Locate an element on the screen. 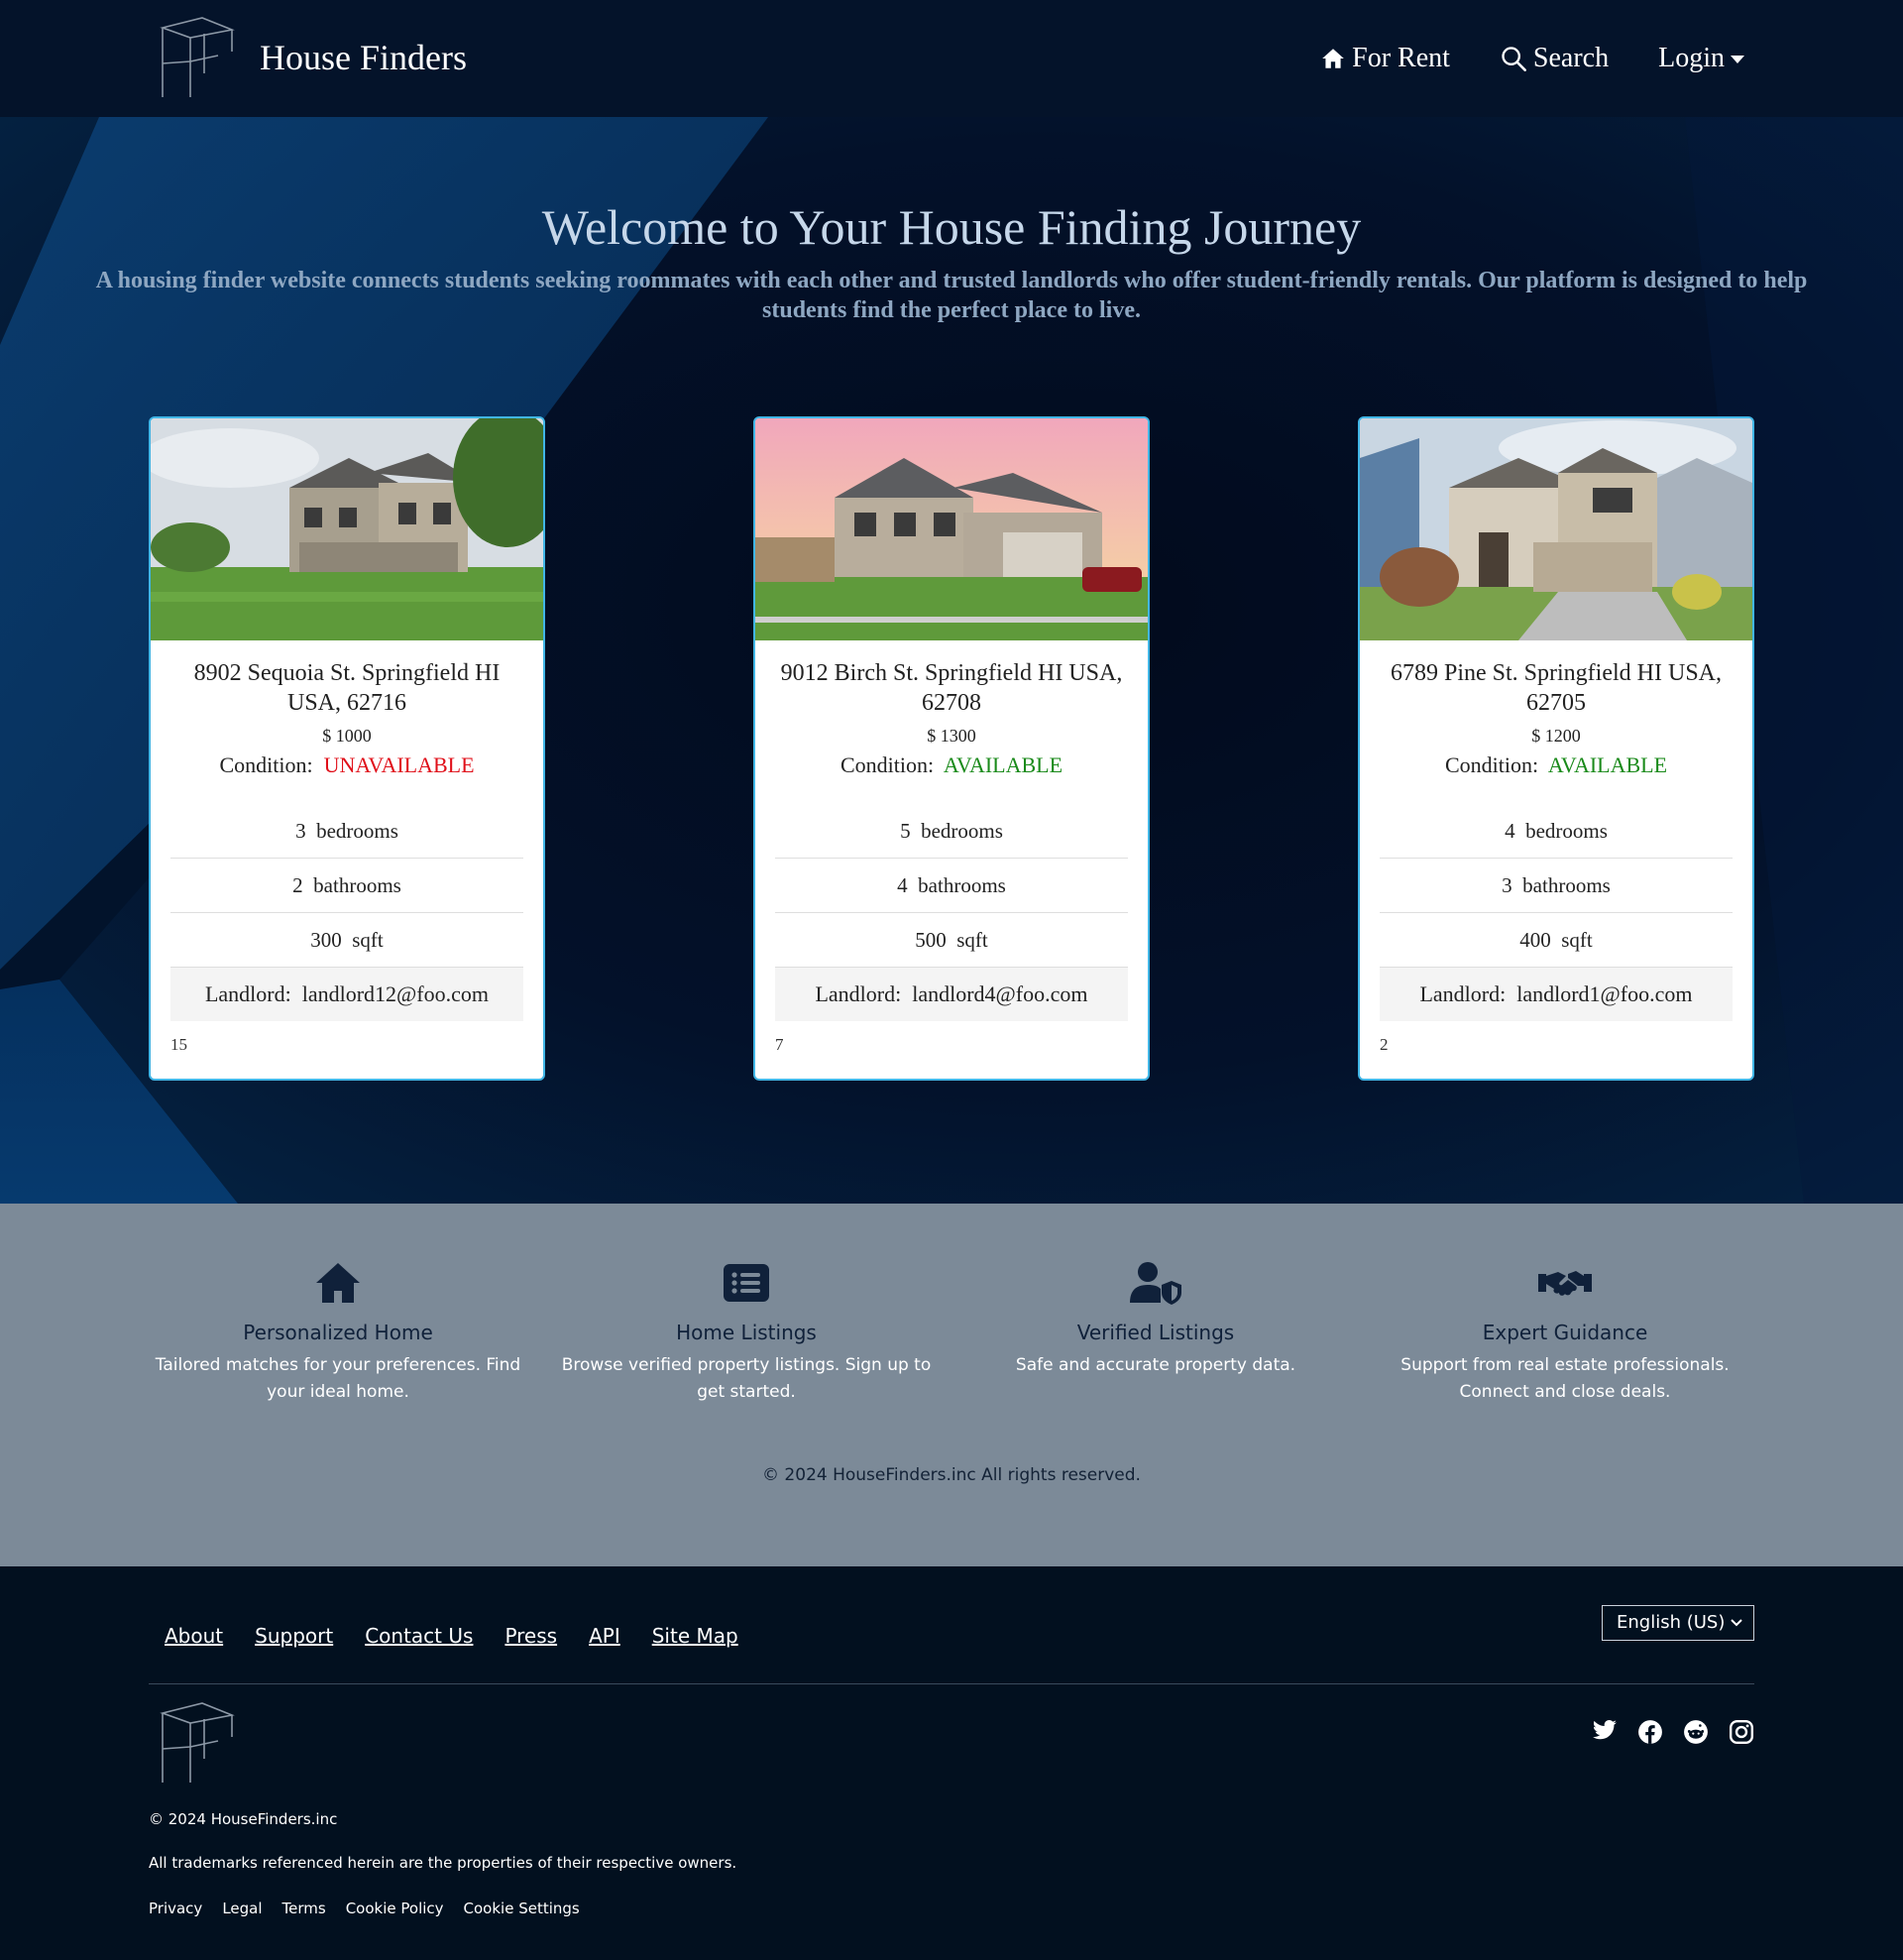 Image resolution: width=1903 pixels, height=1960 pixels. footer-link-site-map: Site Map is located at coordinates (695, 1636).